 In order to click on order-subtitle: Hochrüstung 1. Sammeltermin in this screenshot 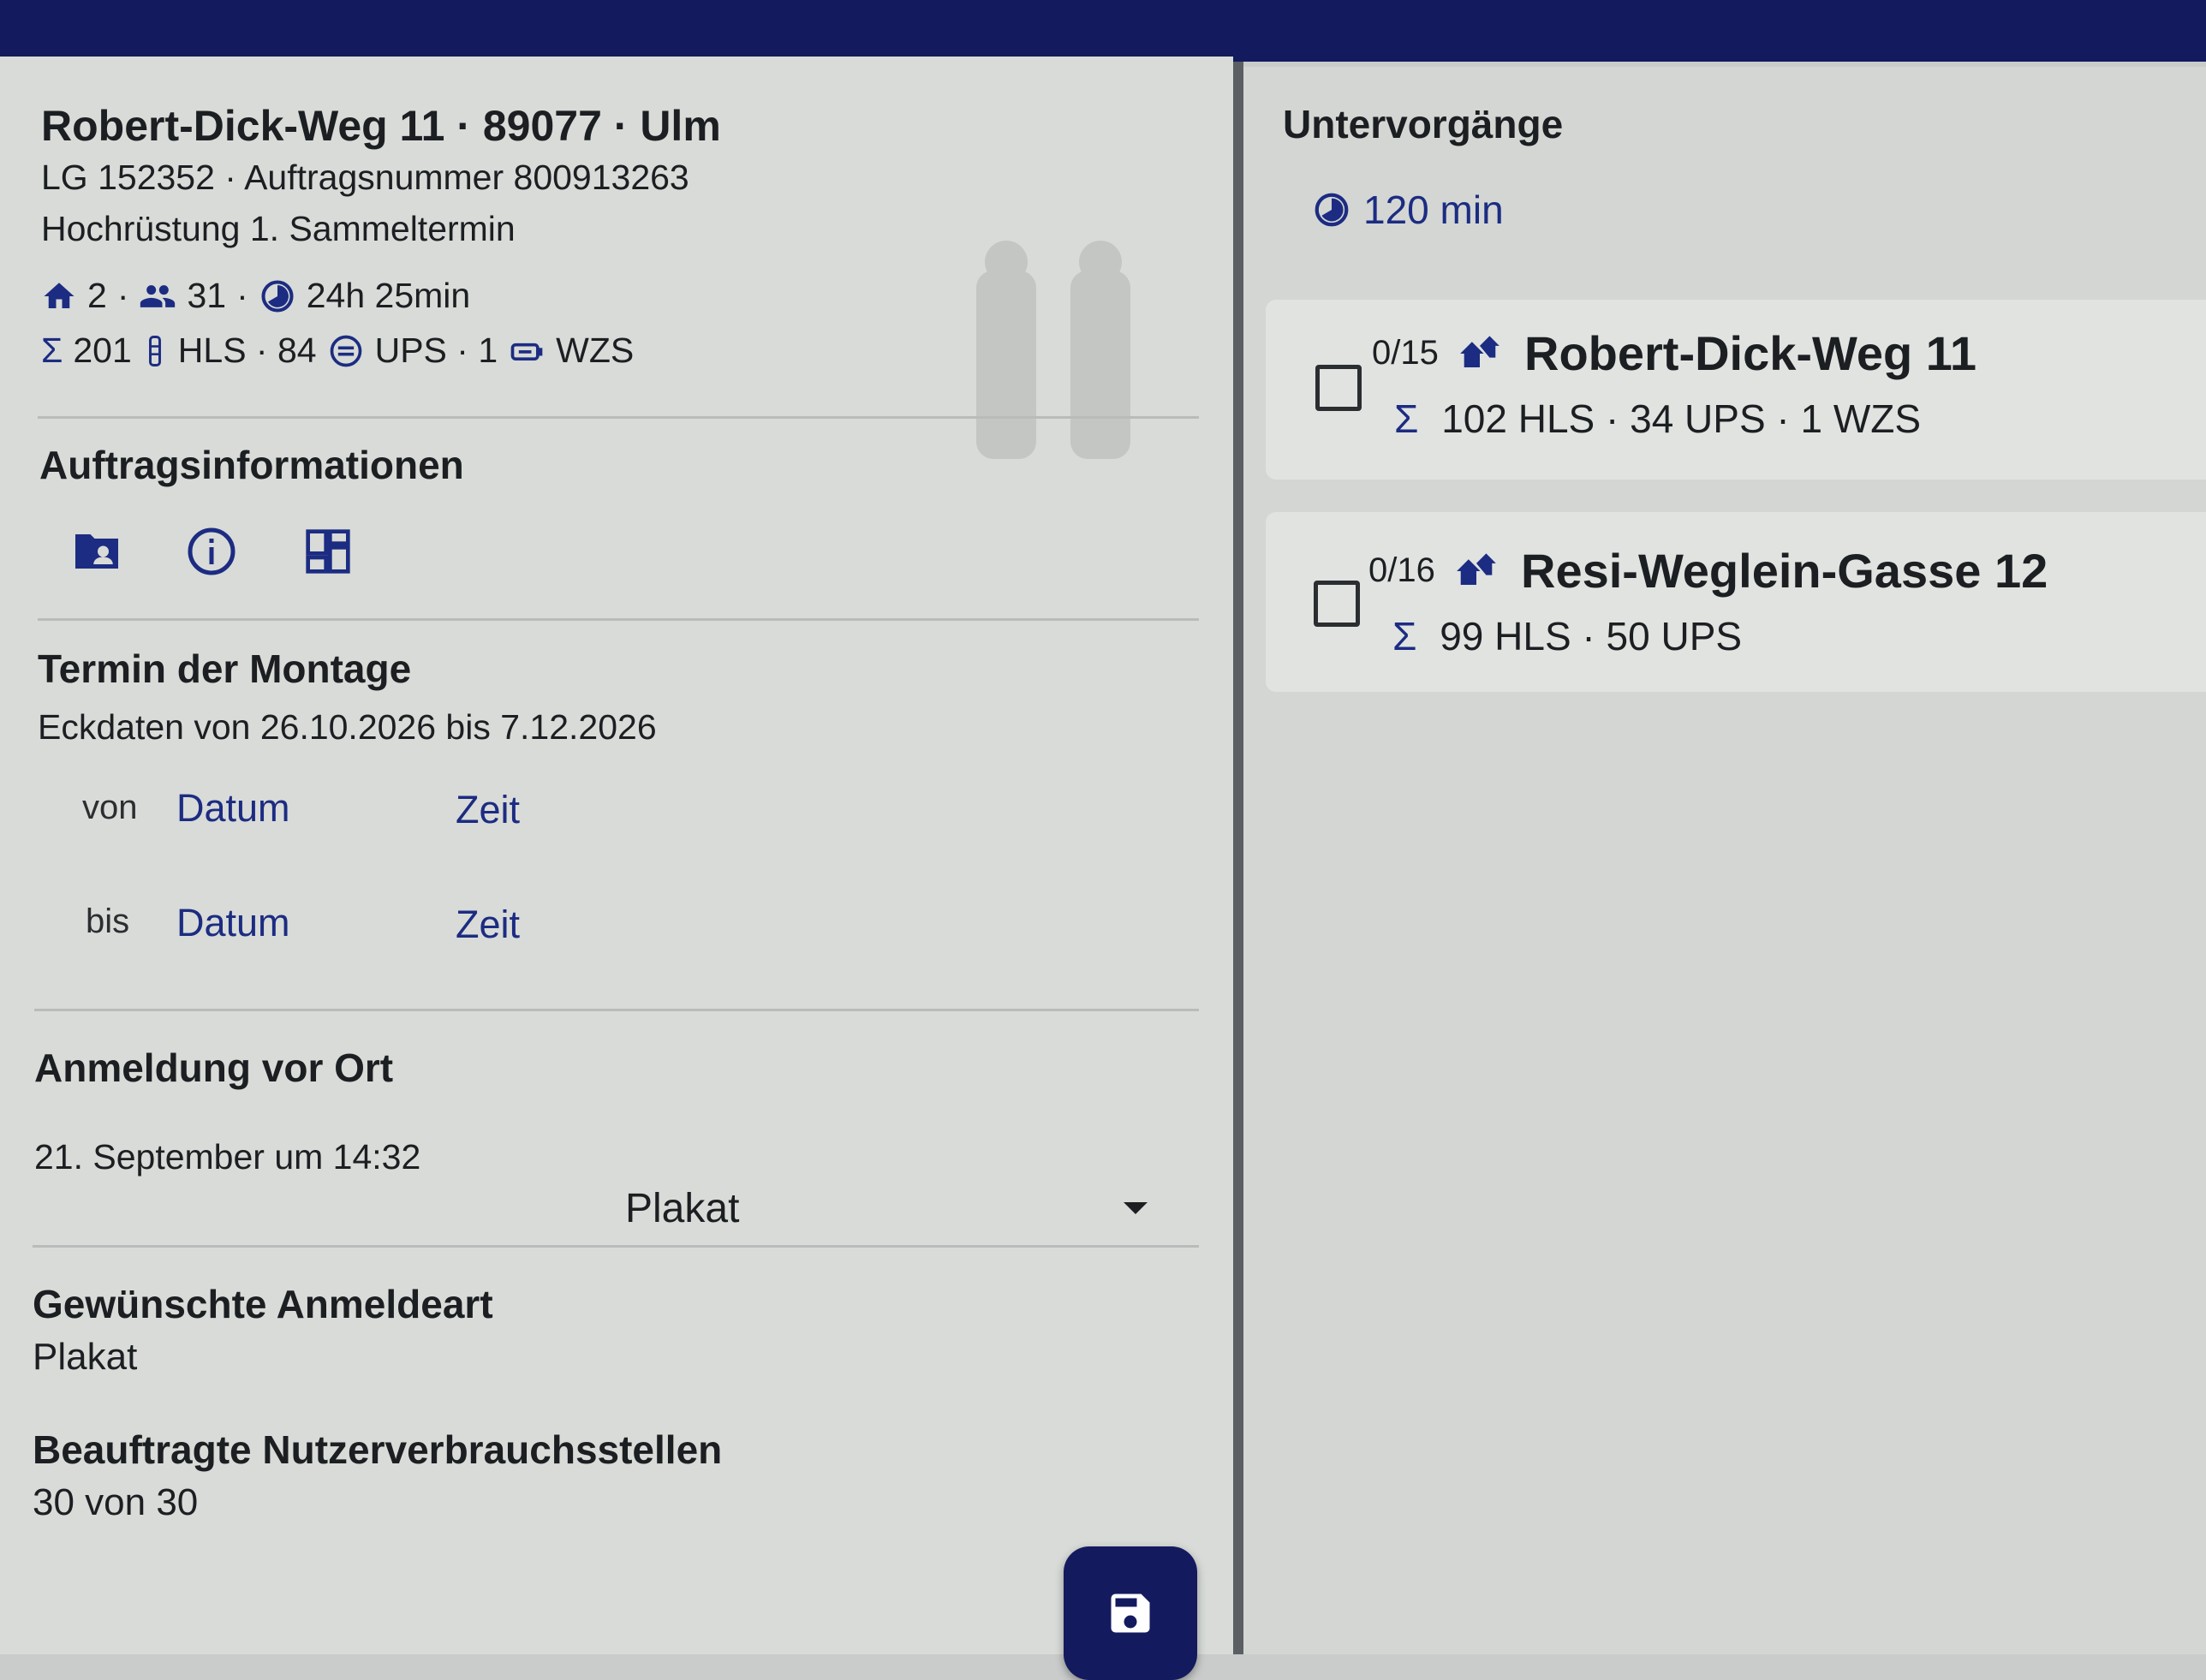, I will do `click(278, 228)`.